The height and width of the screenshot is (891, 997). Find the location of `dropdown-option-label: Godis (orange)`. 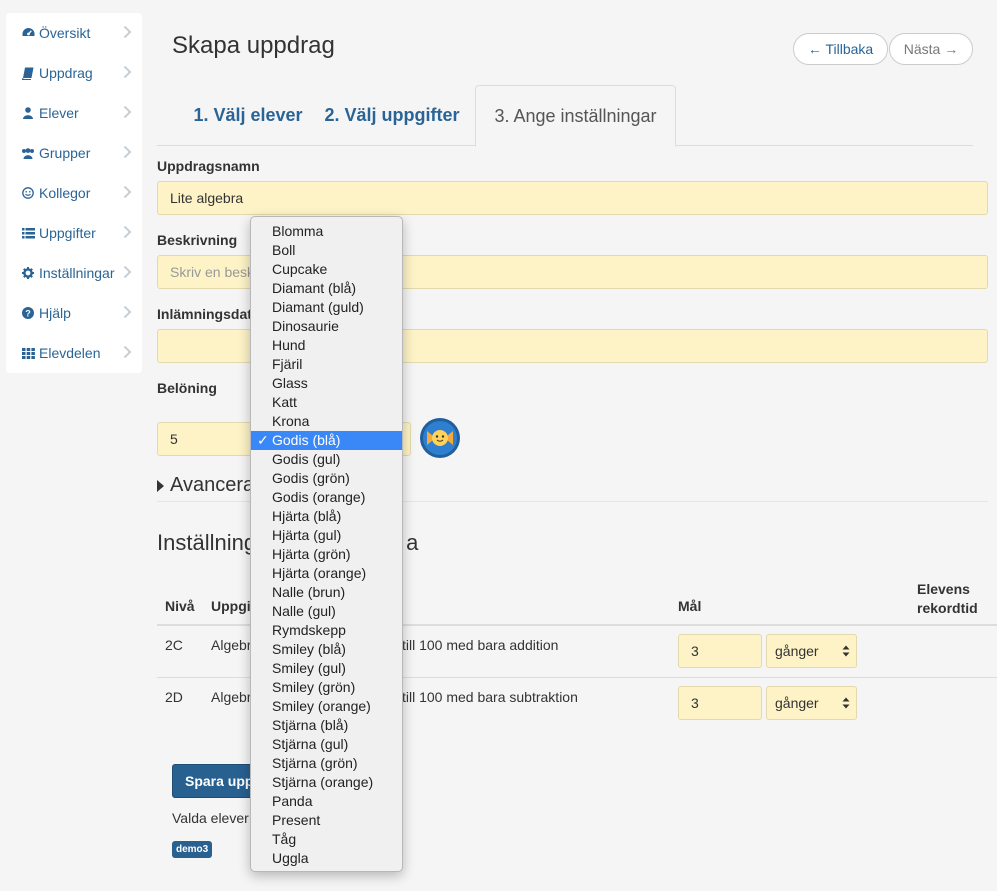

dropdown-option-label: Godis (orange) is located at coordinates (319, 497).